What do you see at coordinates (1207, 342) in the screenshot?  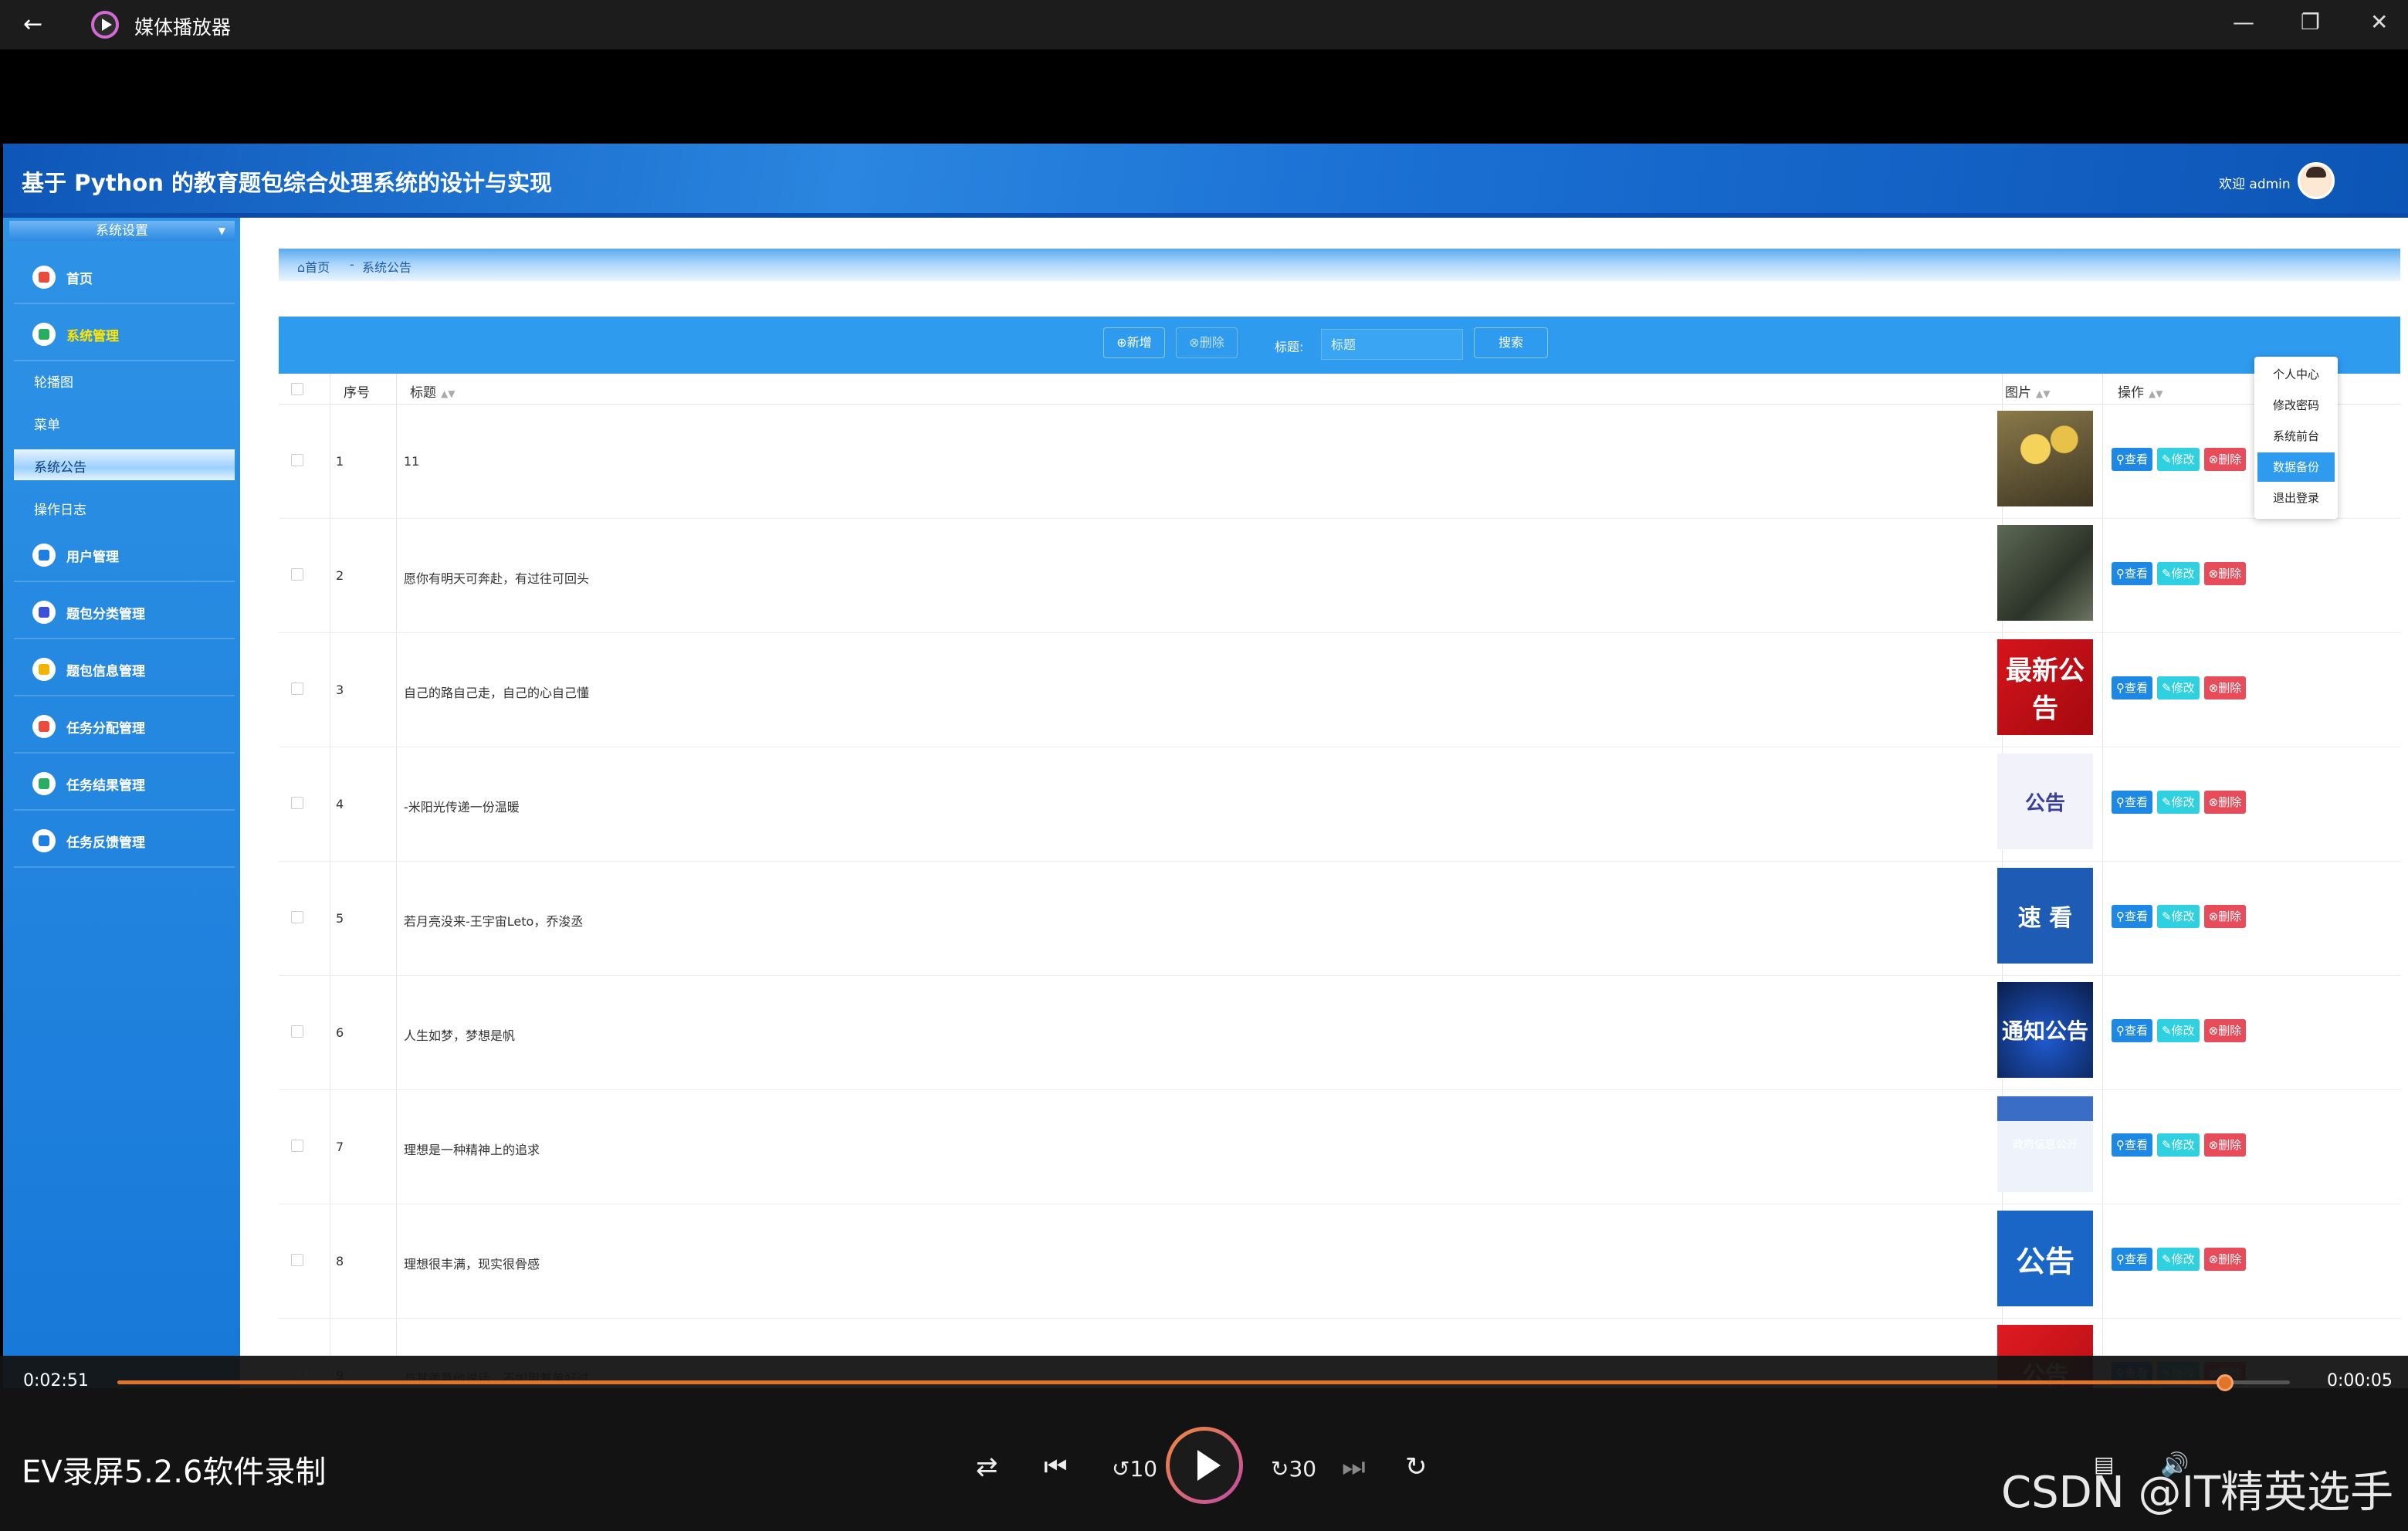 I see `delete-button: ⊗删除` at bounding box center [1207, 342].